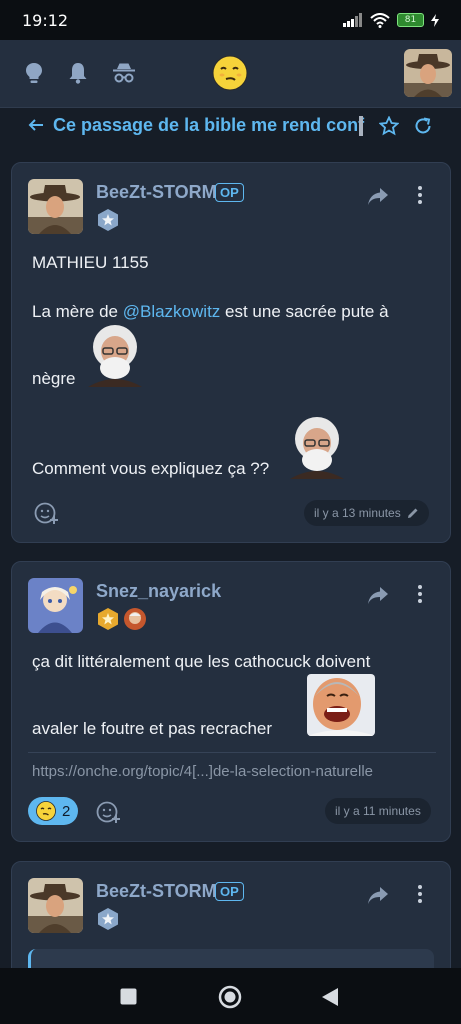 The height and width of the screenshot is (1024, 461). I want to click on post-text-line: Comment vous expliquez ça ??, so click(151, 468).